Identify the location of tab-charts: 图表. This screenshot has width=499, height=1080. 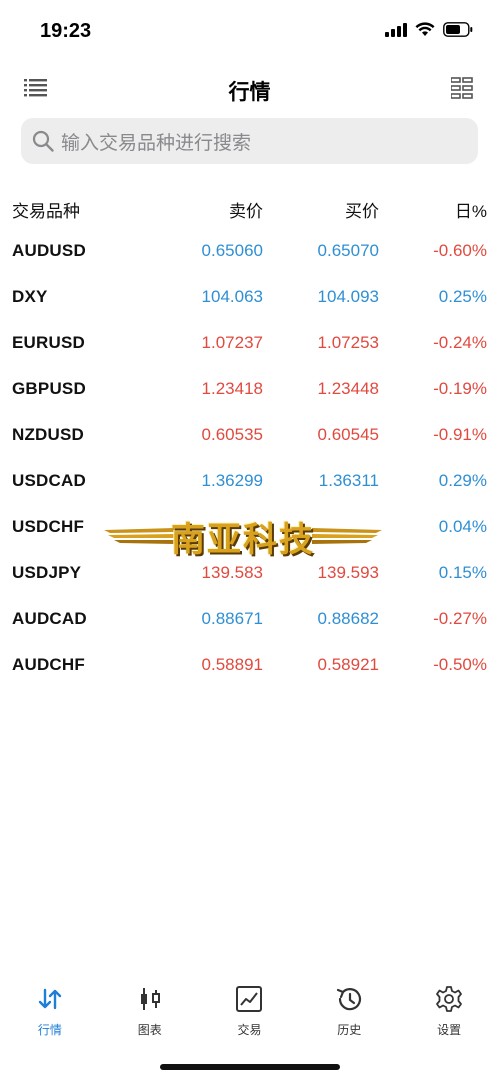
(150, 1010).